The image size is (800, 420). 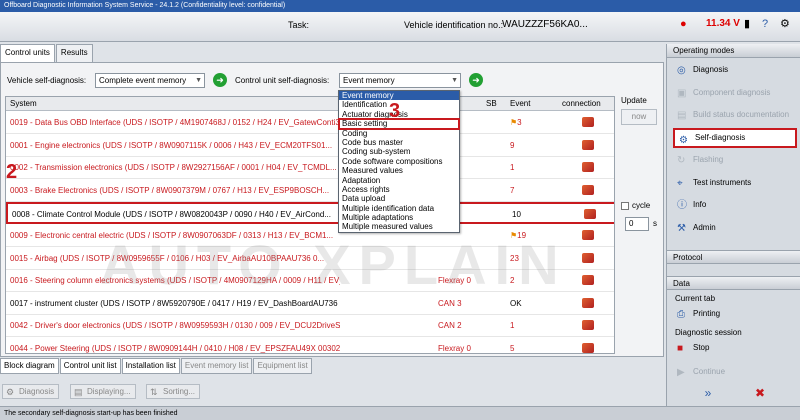 What do you see at coordinates (681, 372) in the screenshot?
I see `continue-icon: ▶` at bounding box center [681, 372].